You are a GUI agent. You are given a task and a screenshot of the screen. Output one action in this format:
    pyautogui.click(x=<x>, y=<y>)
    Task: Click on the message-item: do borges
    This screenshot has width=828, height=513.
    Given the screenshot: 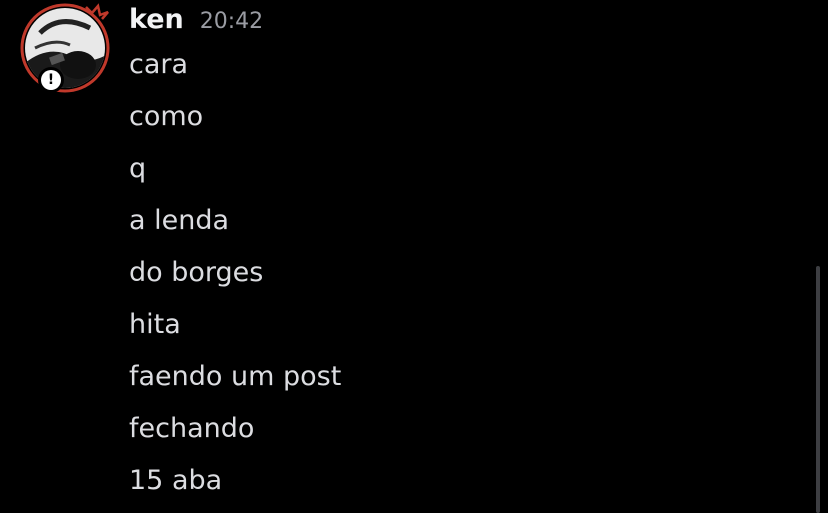 What is the action you would take?
    pyautogui.click(x=235, y=280)
    